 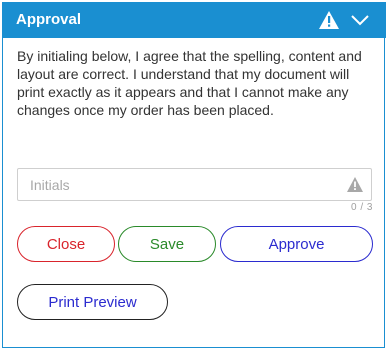 What do you see at coordinates (194, 20) in the screenshot?
I see `approval-header: Approval` at bounding box center [194, 20].